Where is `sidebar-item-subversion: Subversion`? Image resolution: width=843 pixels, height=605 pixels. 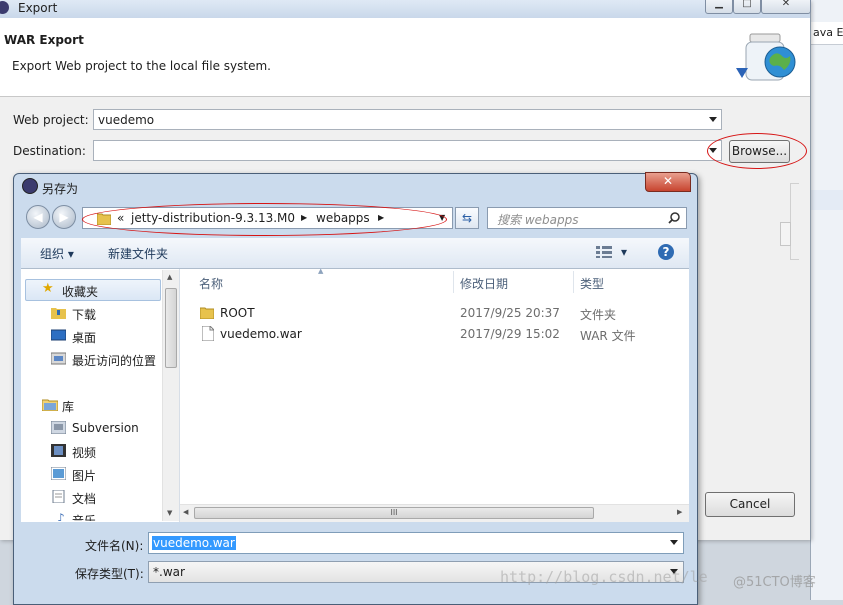 sidebar-item-subversion: Subversion is located at coordinates (105, 428).